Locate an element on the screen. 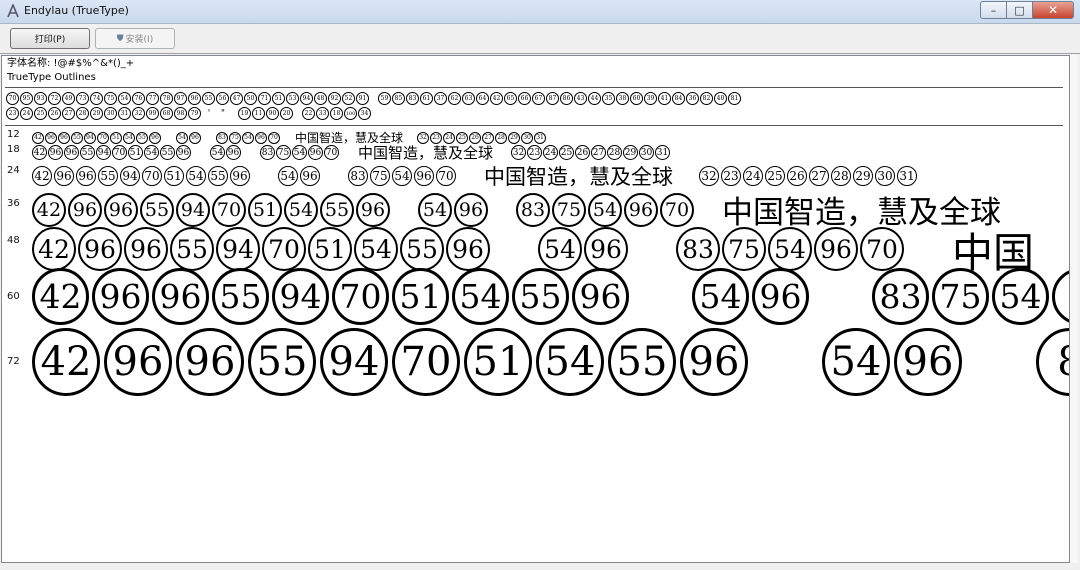 This screenshot has height=570, width=1080. charset-glyph: 24 is located at coordinates (26, 113).